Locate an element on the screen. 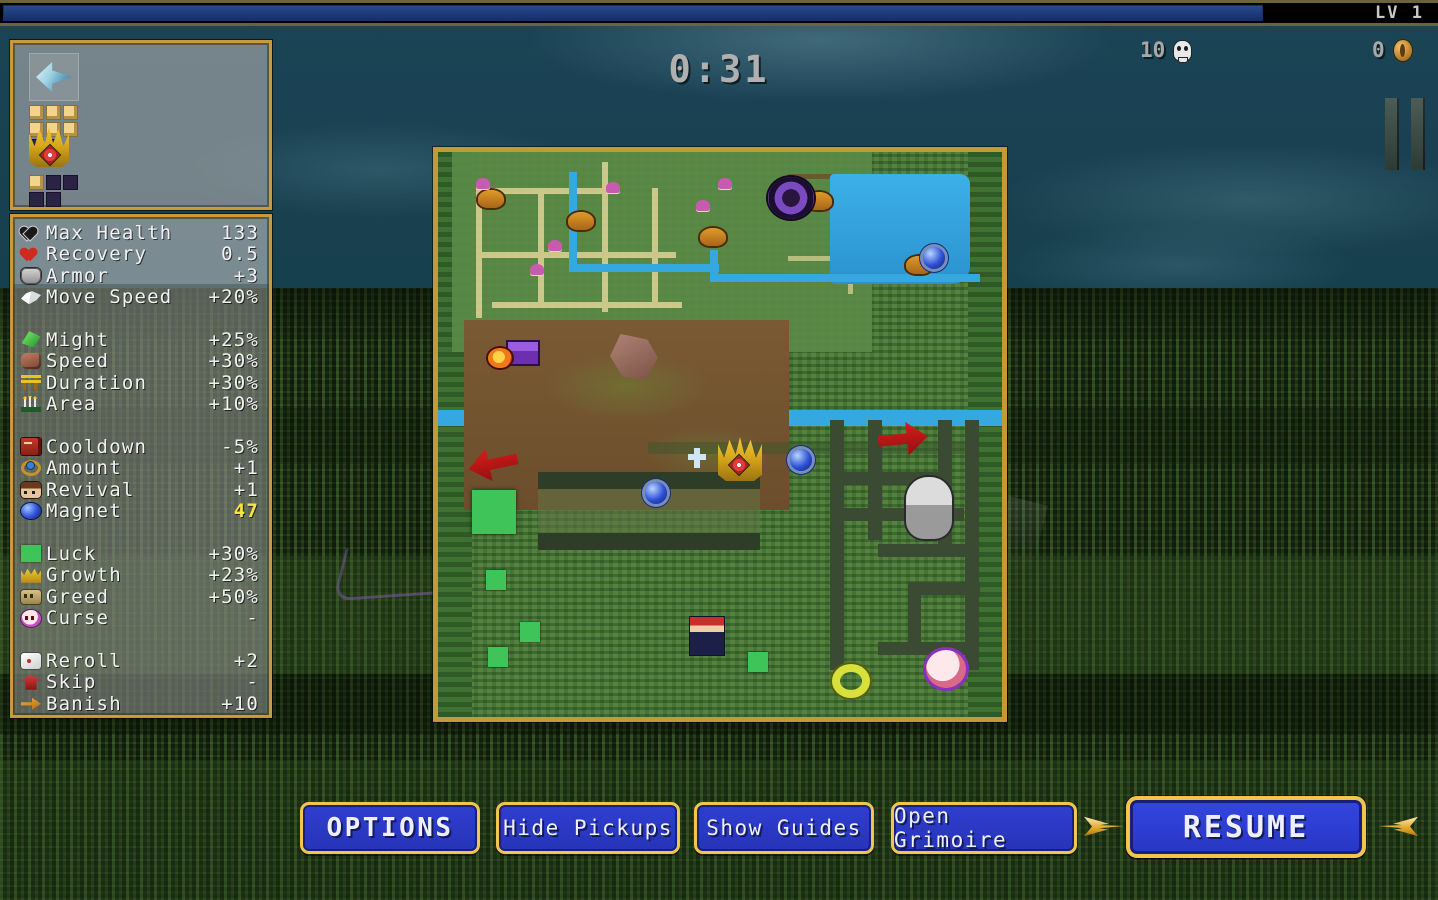  stat-label: Amount is located at coordinates (84, 468).